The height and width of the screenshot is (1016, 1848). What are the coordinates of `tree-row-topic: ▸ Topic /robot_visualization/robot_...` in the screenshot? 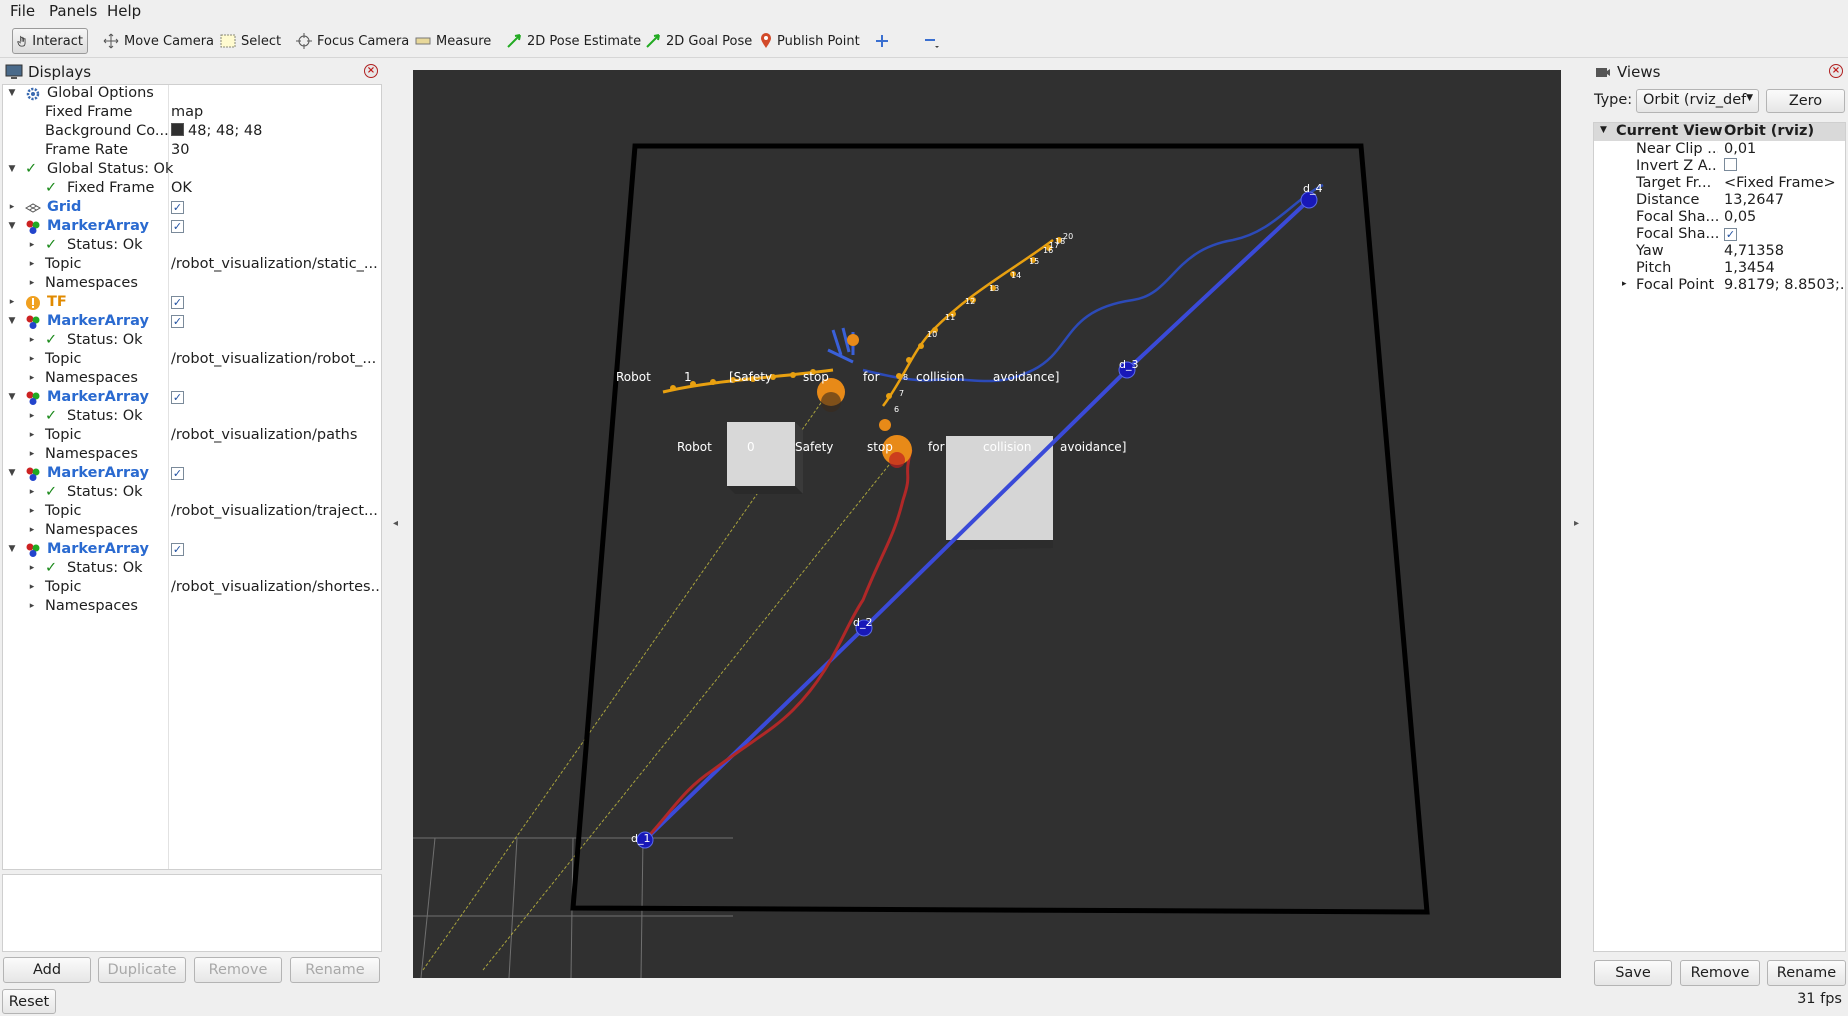 It's located at (192, 360).